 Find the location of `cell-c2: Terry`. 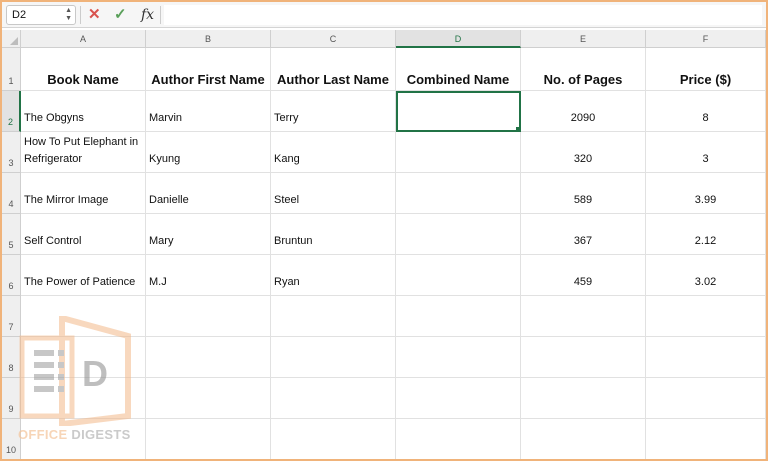

cell-c2: Terry is located at coordinates (333, 111).